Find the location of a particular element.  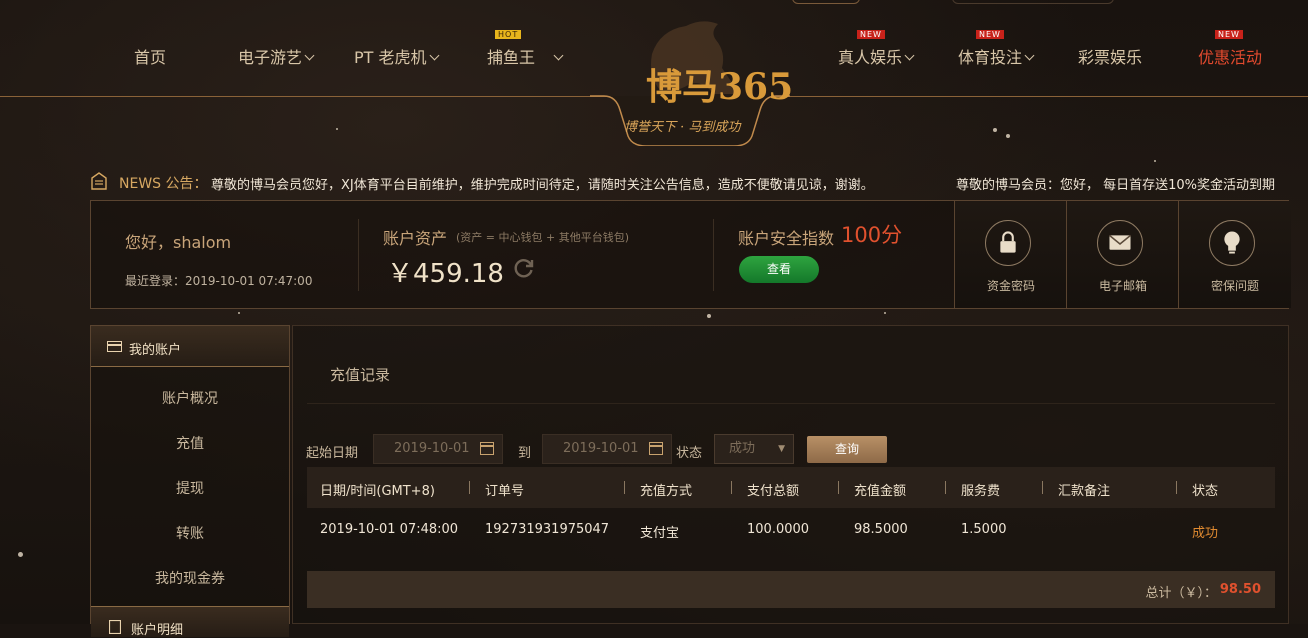

nav-promotions: 优惠活动 is located at coordinates (1230, 56).